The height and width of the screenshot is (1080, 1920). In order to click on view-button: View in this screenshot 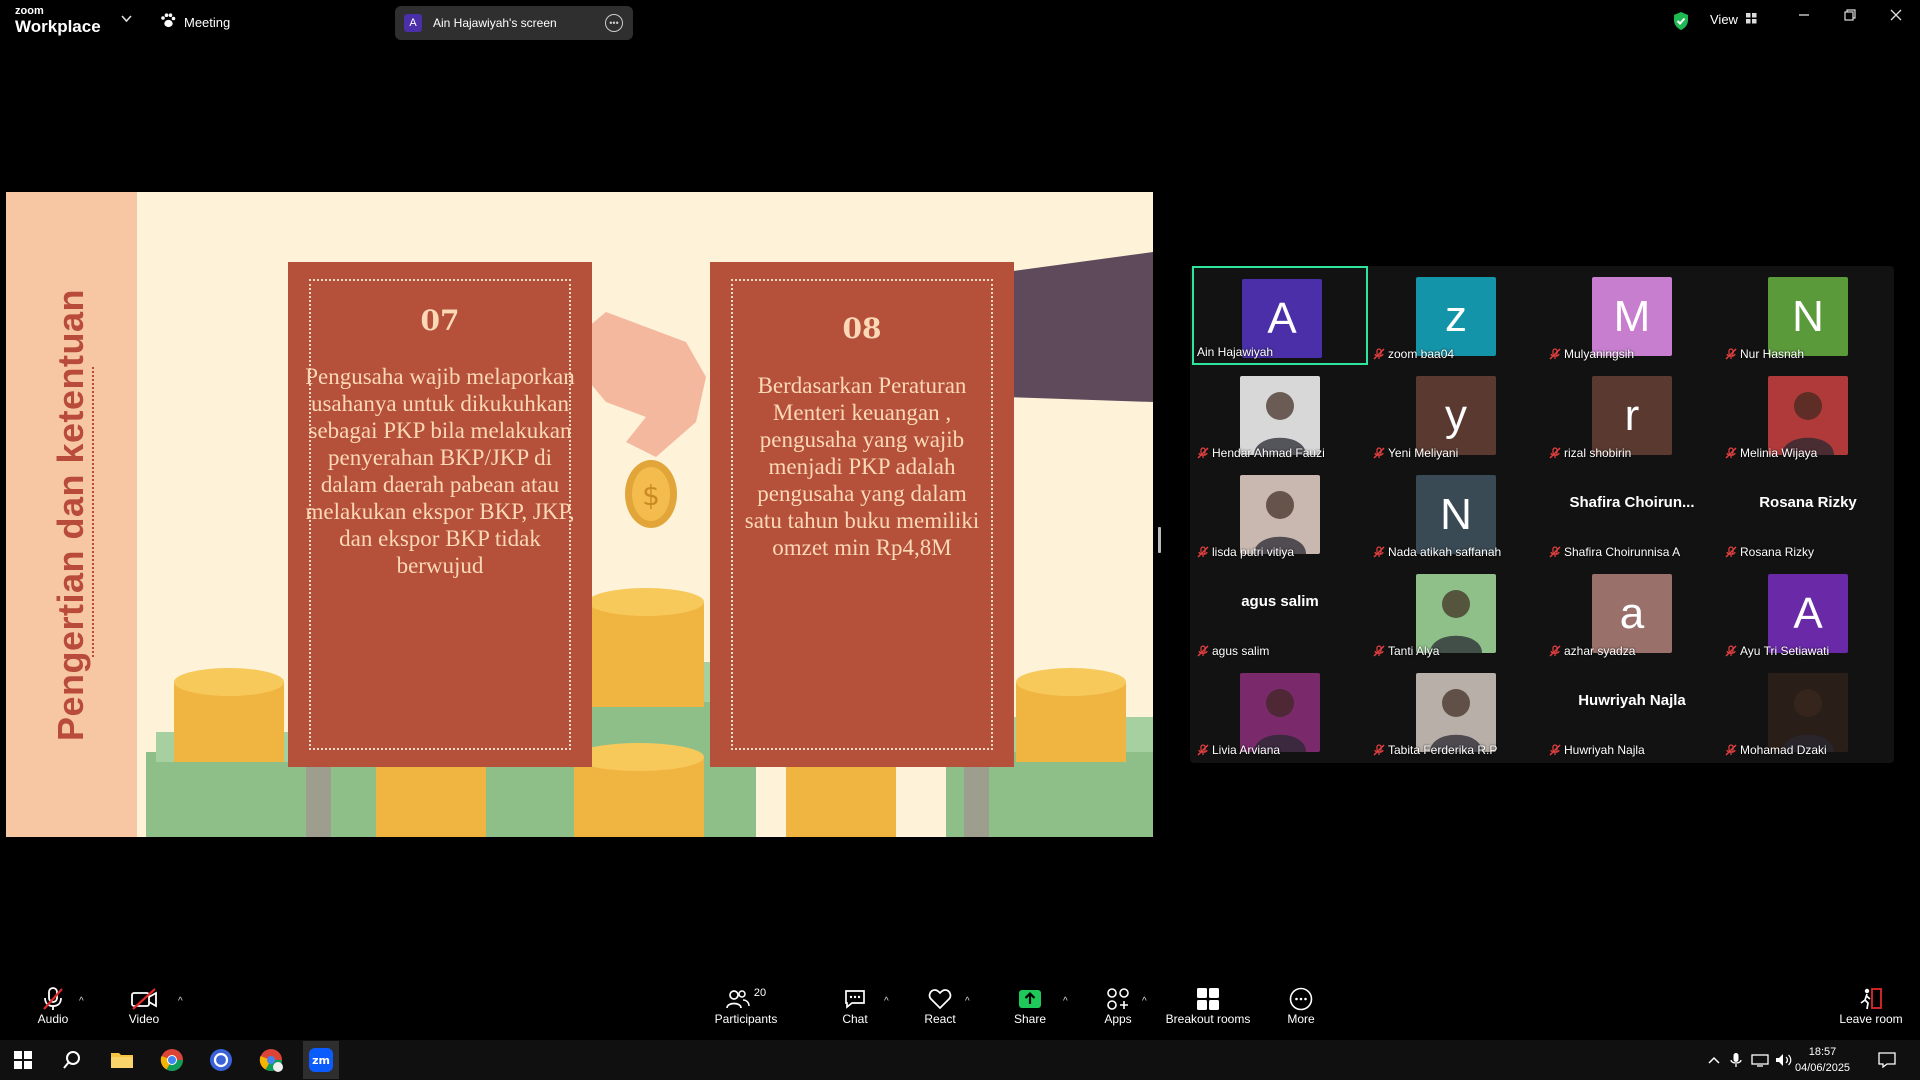, I will do `click(1733, 19)`.